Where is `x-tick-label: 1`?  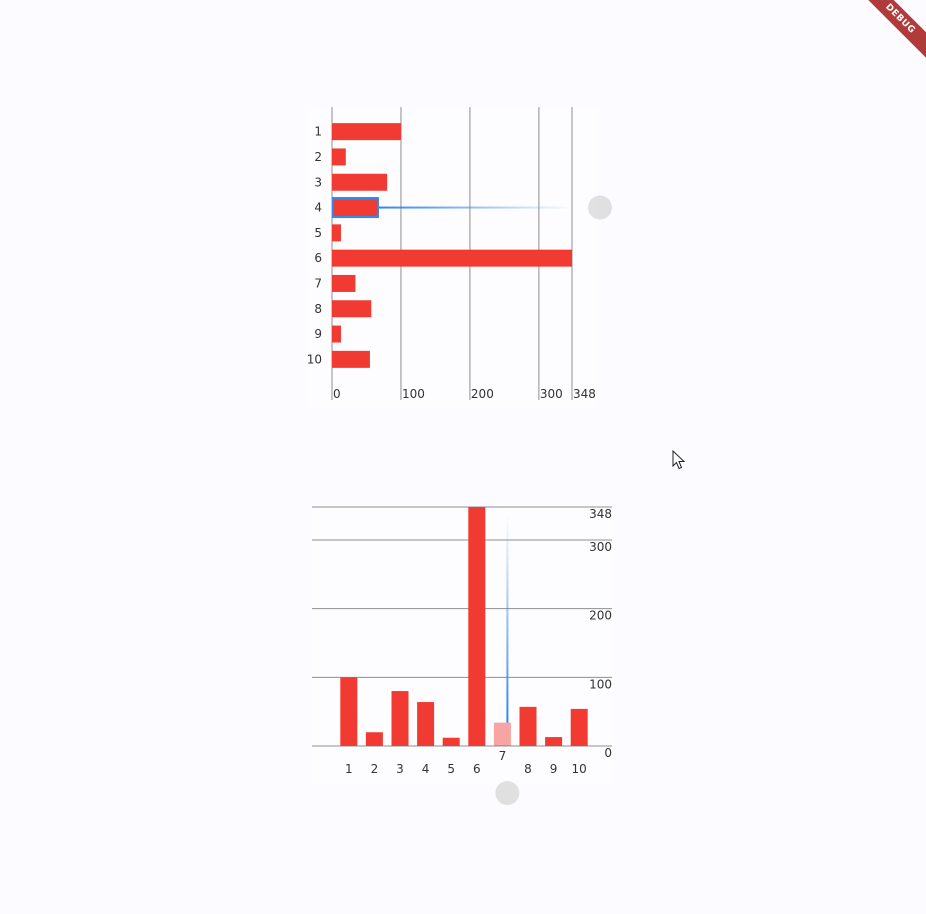 x-tick-label: 1 is located at coordinates (349, 769).